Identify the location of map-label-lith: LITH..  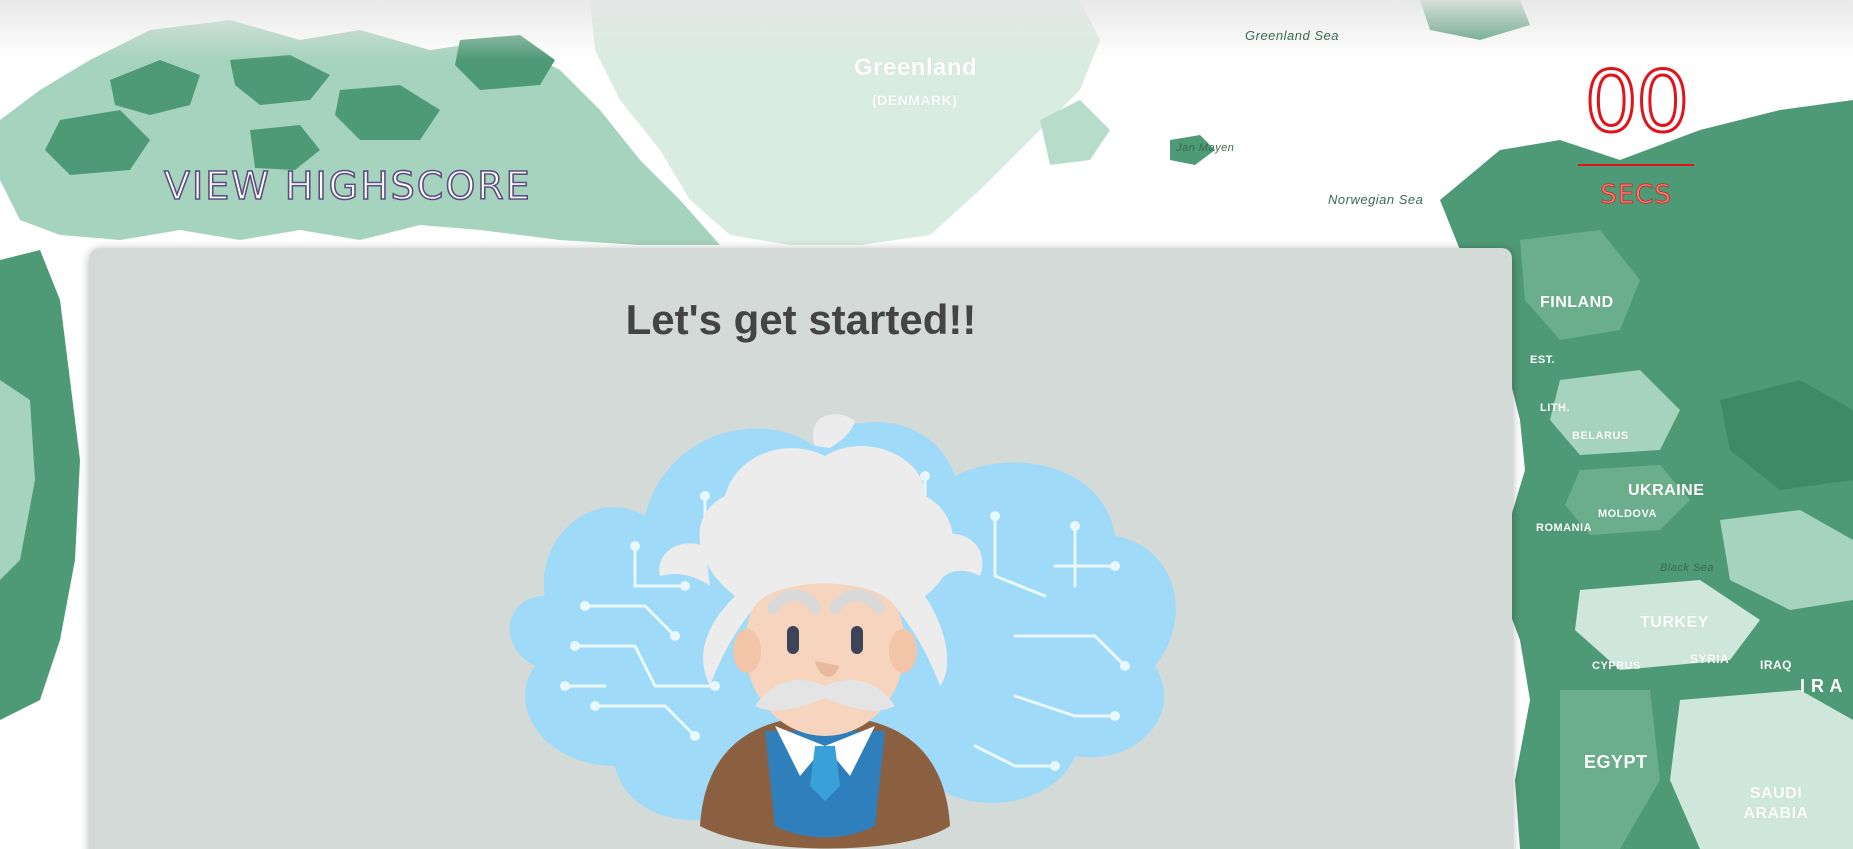
(1555, 408).